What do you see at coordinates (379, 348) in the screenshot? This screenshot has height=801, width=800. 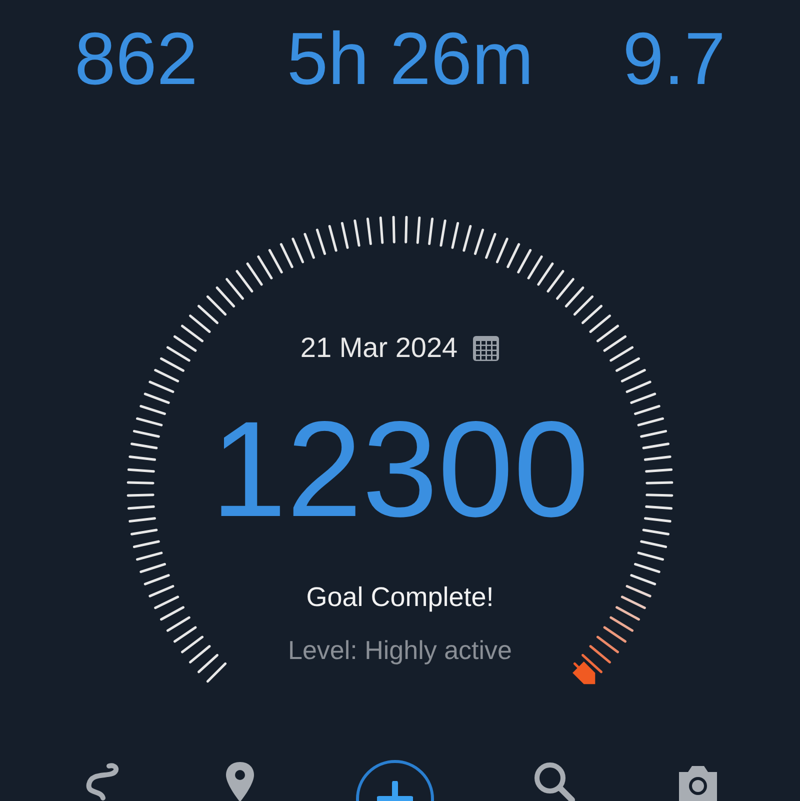 I see `date-label: 21 Mar 2024` at bounding box center [379, 348].